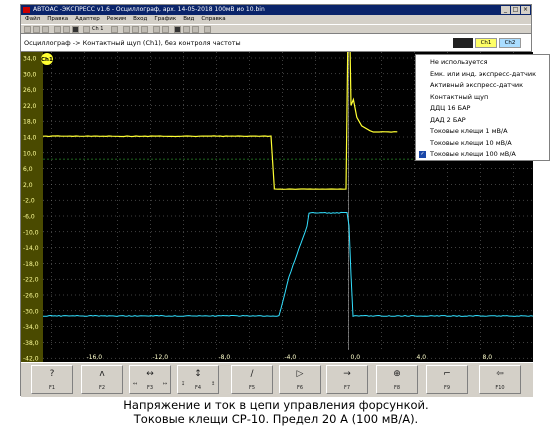 This screenshot has width=552, height=429. I want to click on y-tick-label: -38,0, so click(31, 343).